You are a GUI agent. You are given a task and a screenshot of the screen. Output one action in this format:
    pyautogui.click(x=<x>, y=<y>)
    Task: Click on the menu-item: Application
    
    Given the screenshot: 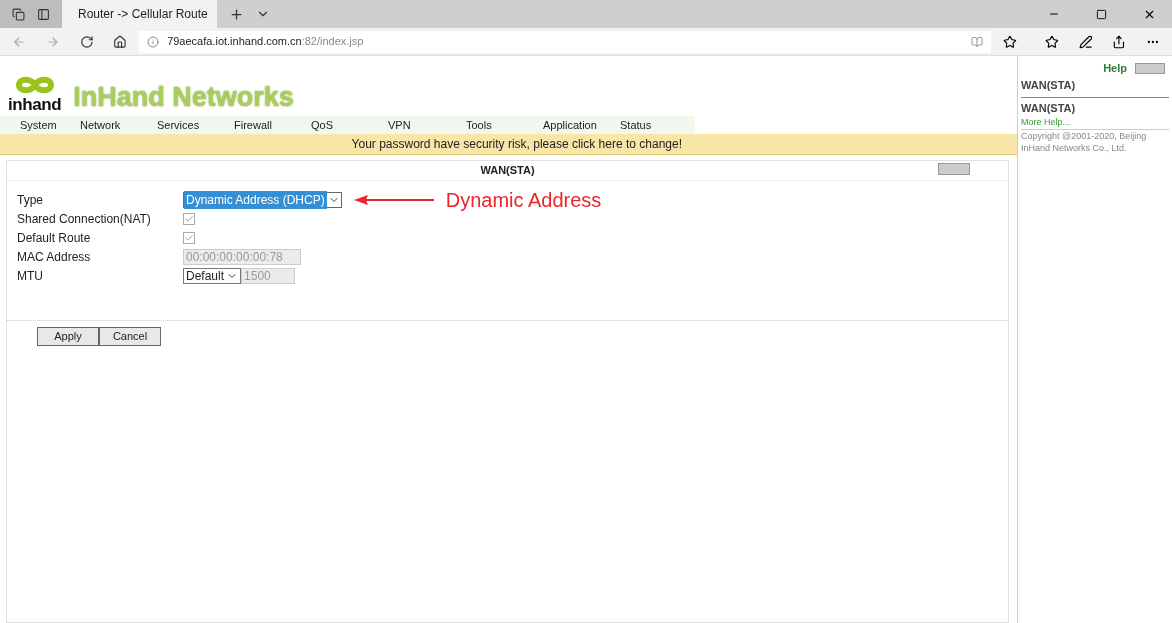 What is the action you would take?
    pyautogui.click(x=581, y=125)
    